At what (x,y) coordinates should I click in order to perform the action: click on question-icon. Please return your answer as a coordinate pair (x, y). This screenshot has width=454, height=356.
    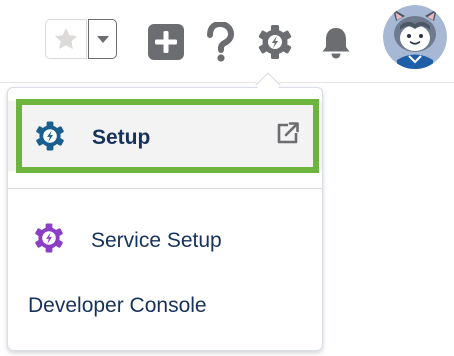
    Looking at the image, I should click on (221, 42).